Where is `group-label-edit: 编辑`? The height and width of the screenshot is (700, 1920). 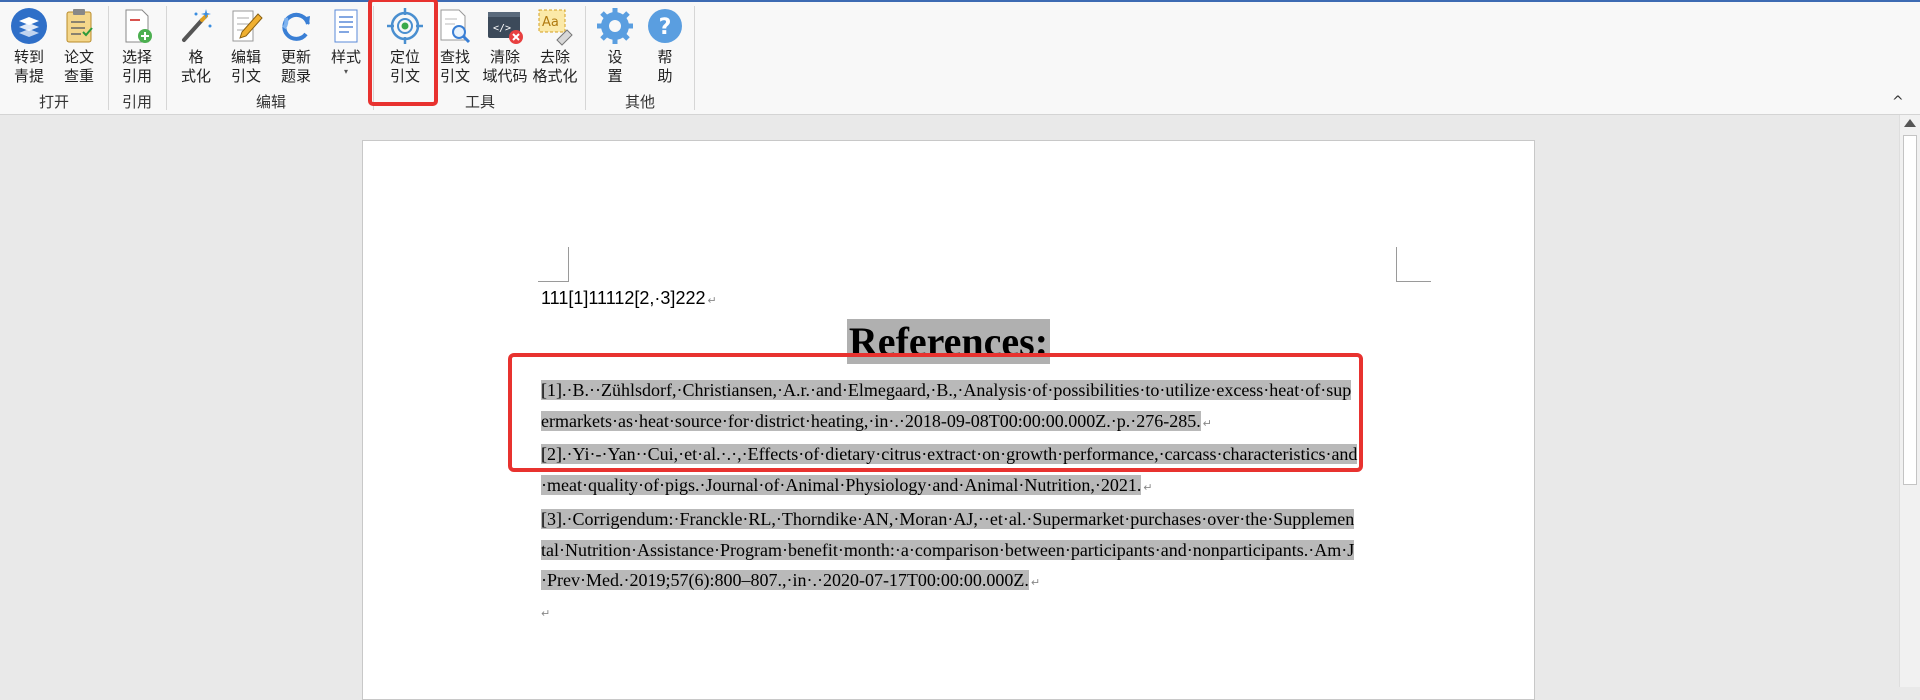 group-label-edit: 编辑 is located at coordinates (270, 102).